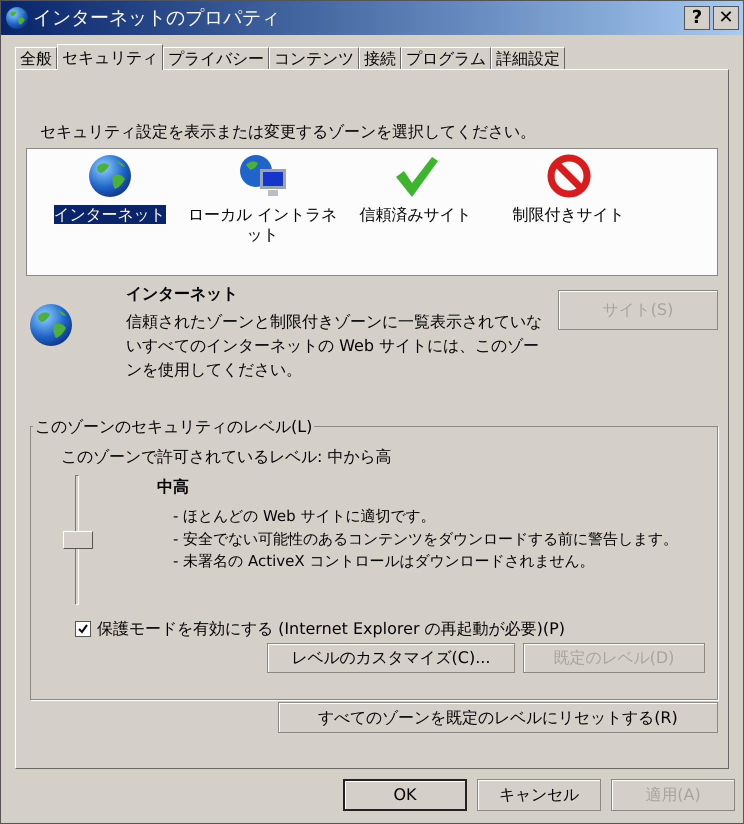  Describe the element at coordinates (216, 58) in the screenshot. I see `tab: プライバシー` at that location.